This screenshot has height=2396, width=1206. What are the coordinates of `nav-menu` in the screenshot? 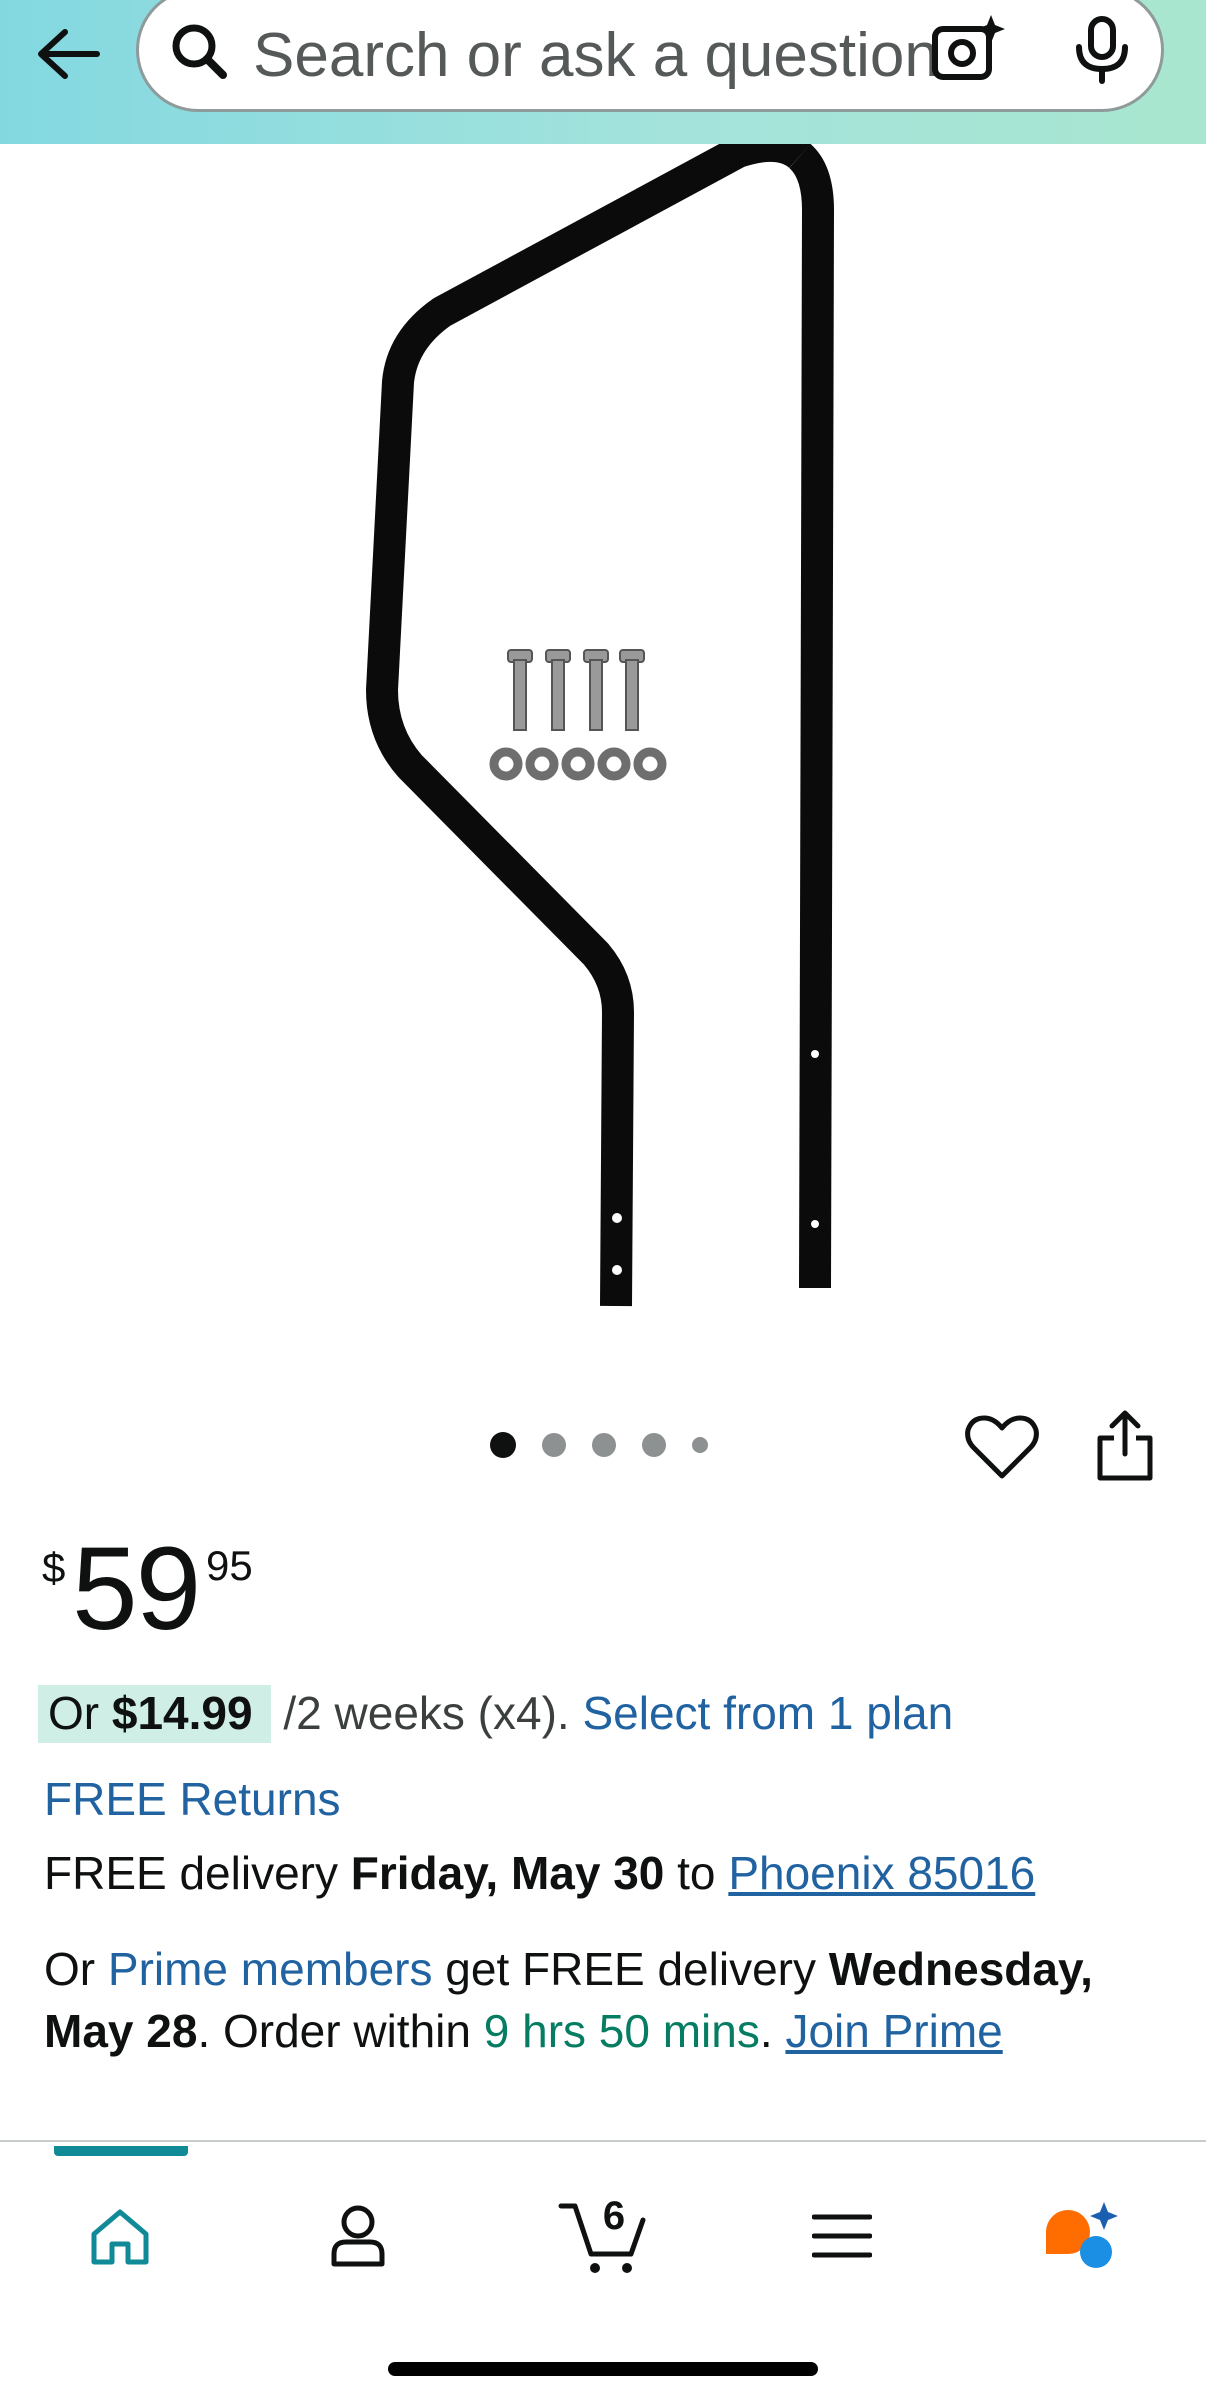 It's located at (842, 2236).